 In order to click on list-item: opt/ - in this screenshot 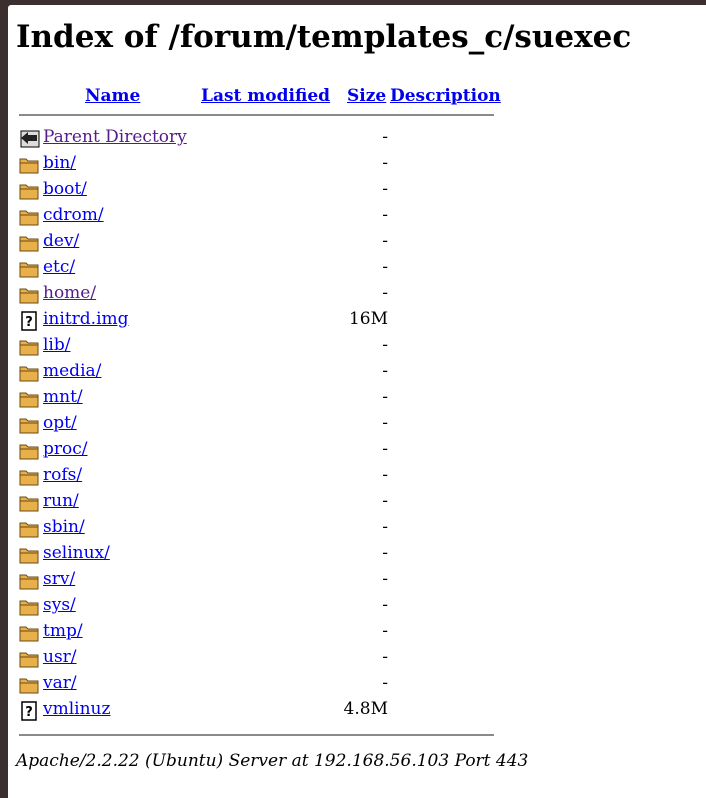, I will do `click(357, 425)`.